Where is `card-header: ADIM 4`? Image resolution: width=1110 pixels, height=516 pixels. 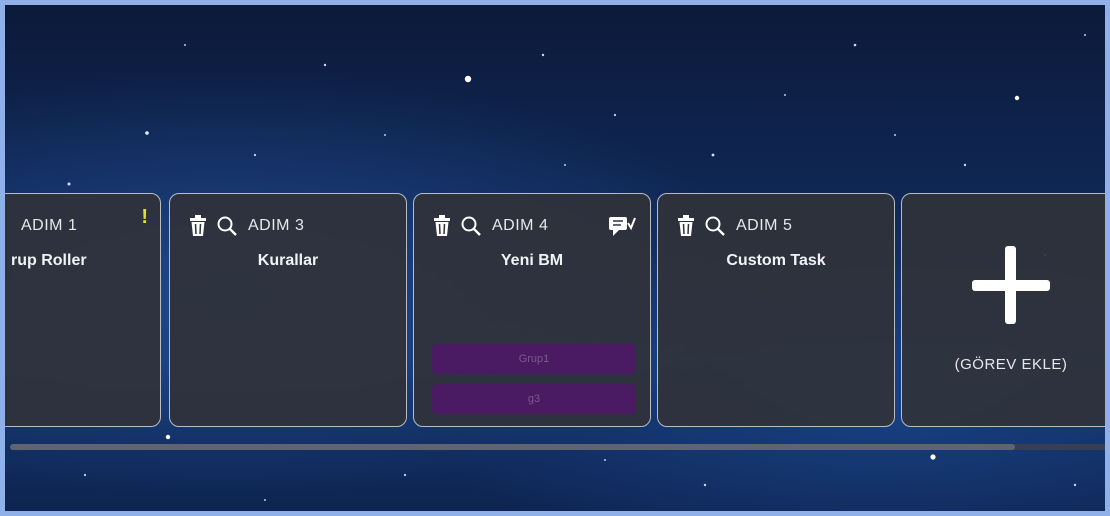
card-header: ADIM 4 is located at coordinates (534, 226).